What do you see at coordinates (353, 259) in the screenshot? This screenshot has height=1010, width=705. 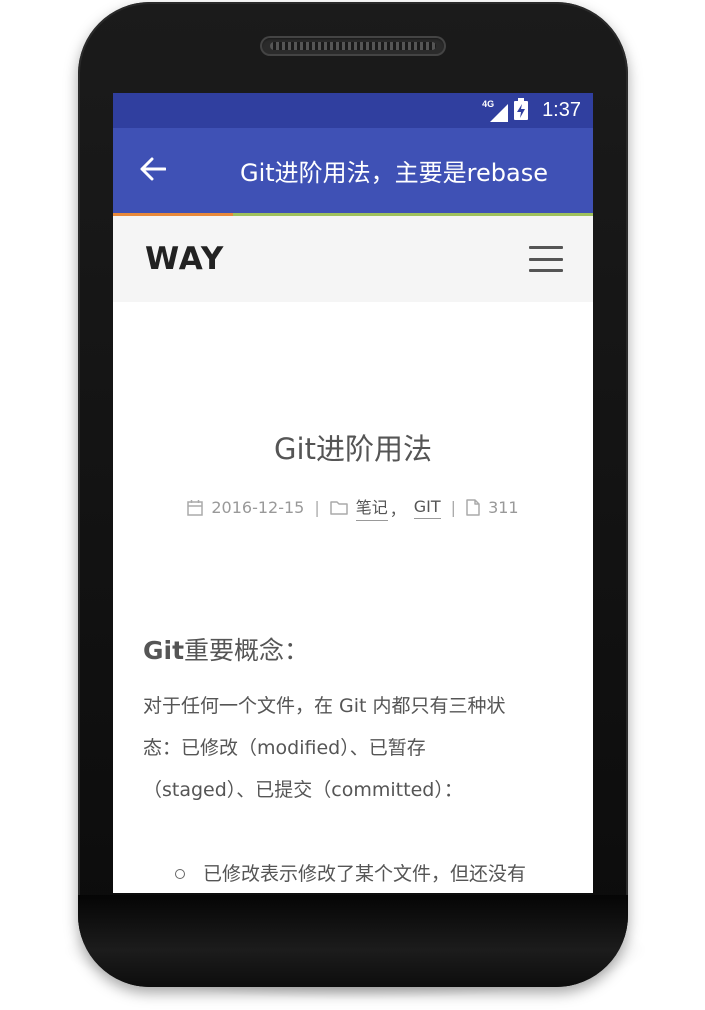 I see `site-header: WAY` at bounding box center [353, 259].